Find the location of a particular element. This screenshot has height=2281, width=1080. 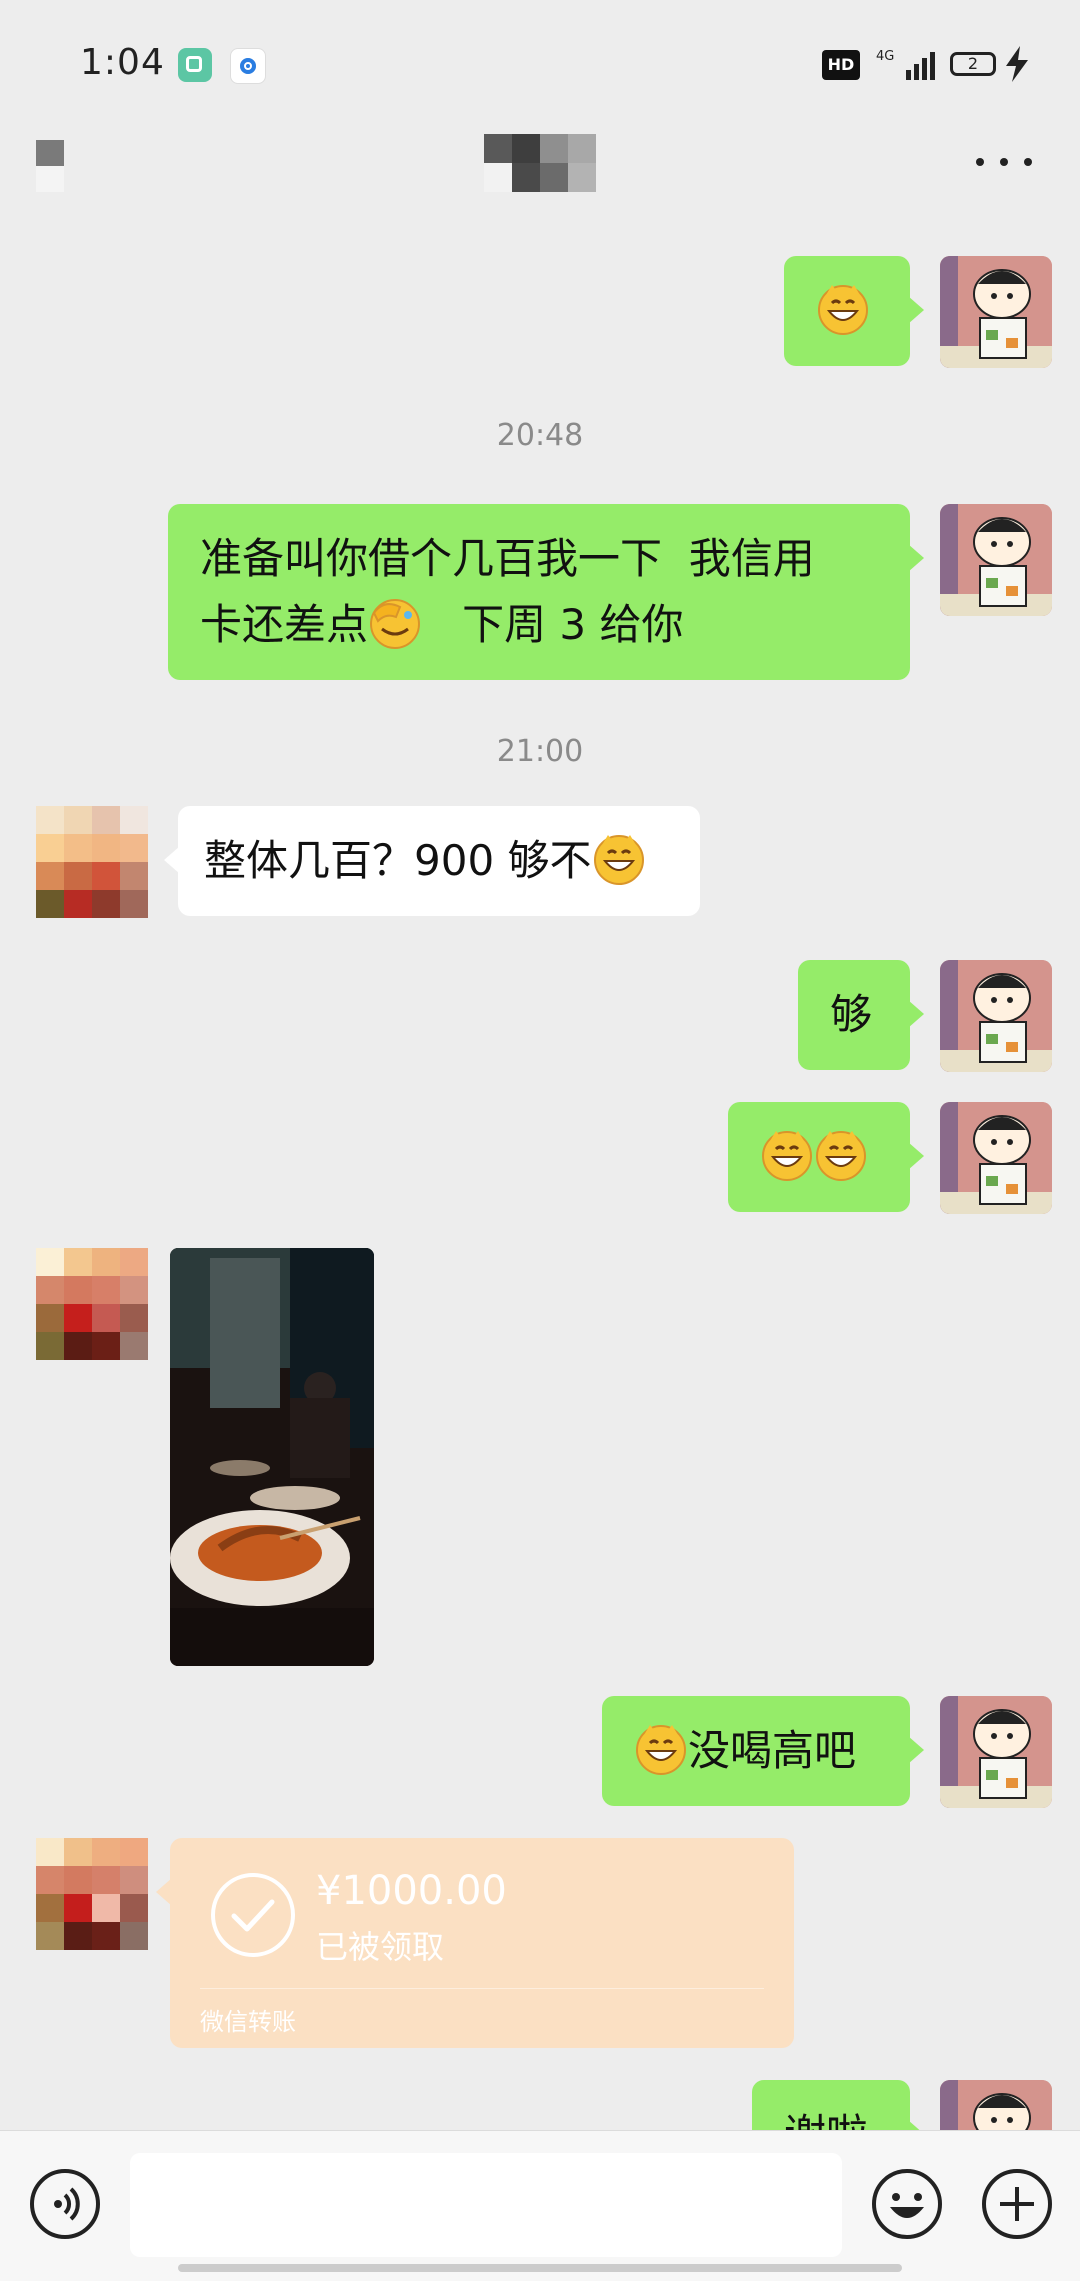

back-arrow-icon is located at coordinates (51, 166).